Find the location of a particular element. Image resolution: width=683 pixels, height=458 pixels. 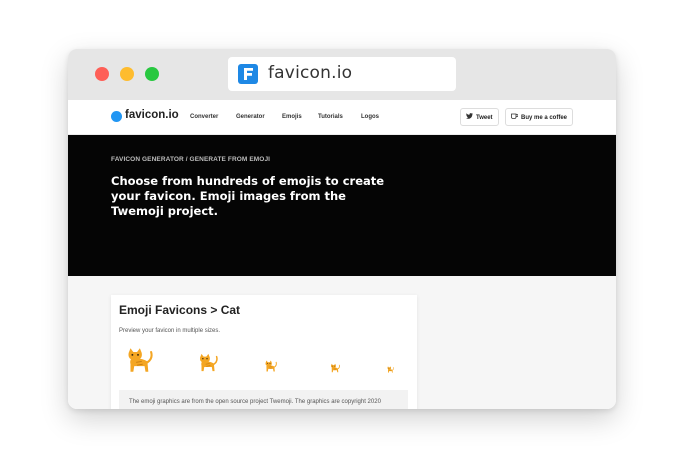

minimize-window-button is located at coordinates (127, 74).